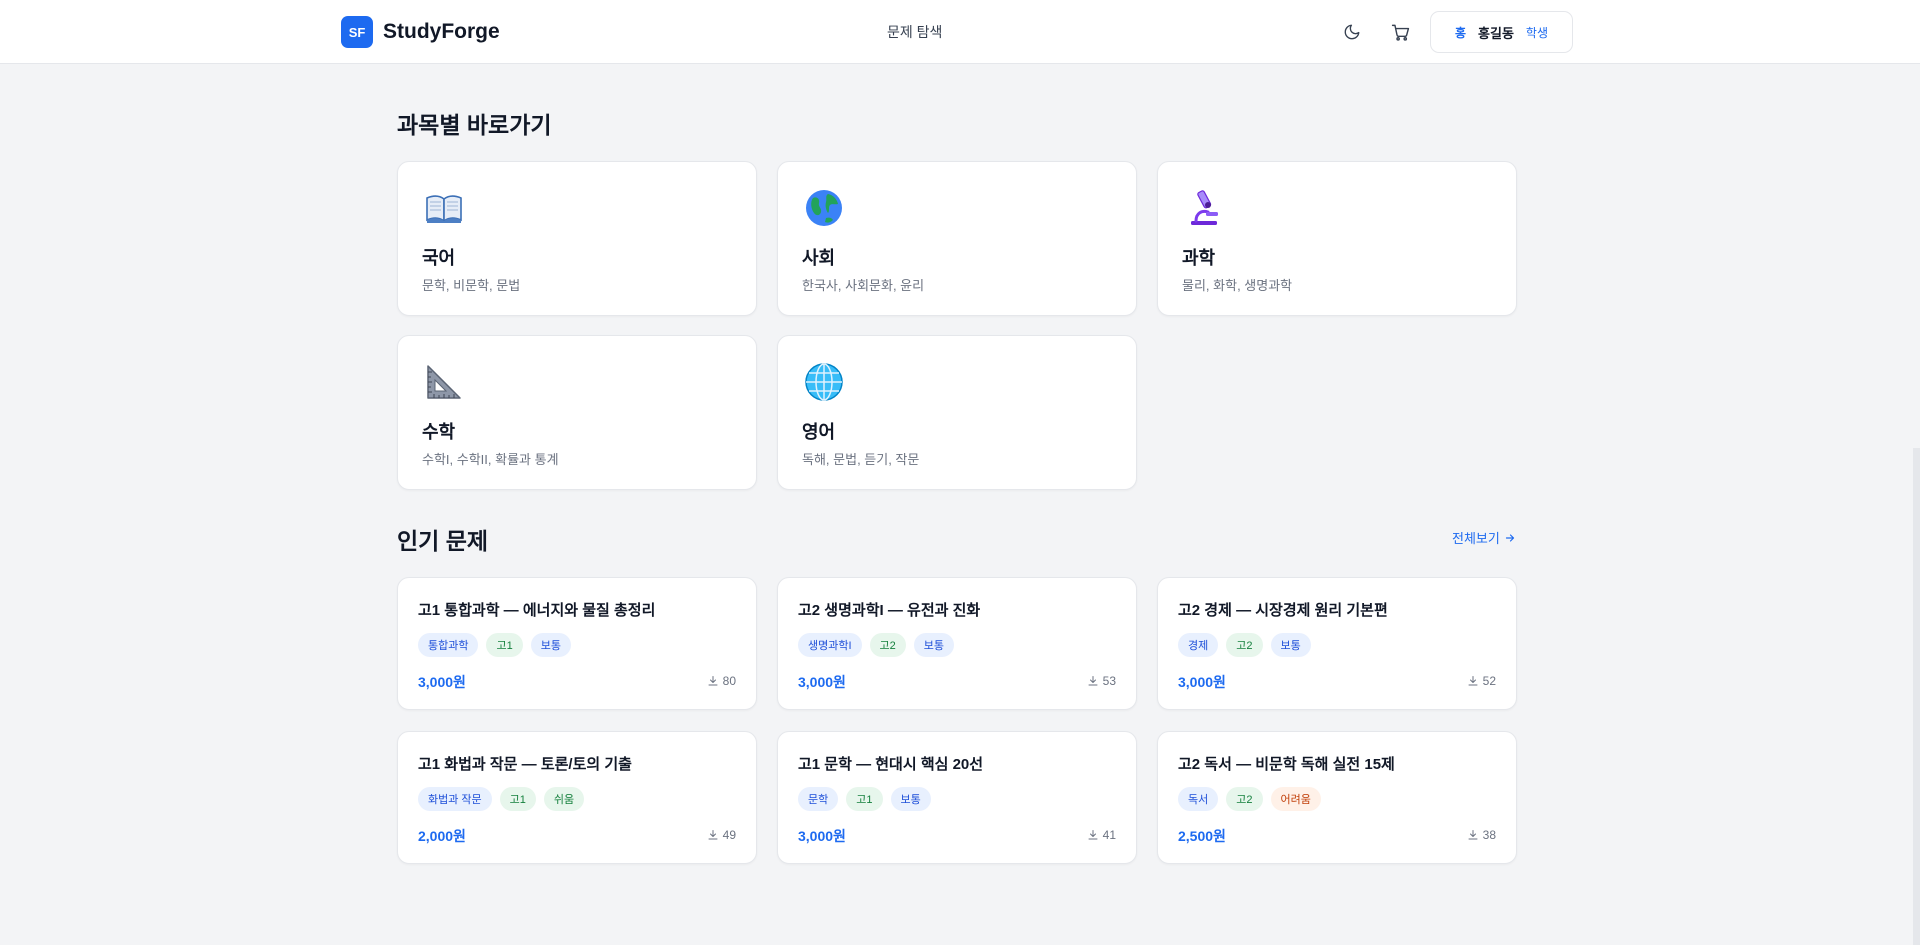  What do you see at coordinates (1337, 643) in the screenshot?
I see `problem-card: 고2 경제 — 시장경제 원리 기본편 경제 고2 보통 3,000원 52` at bounding box center [1337, 643].